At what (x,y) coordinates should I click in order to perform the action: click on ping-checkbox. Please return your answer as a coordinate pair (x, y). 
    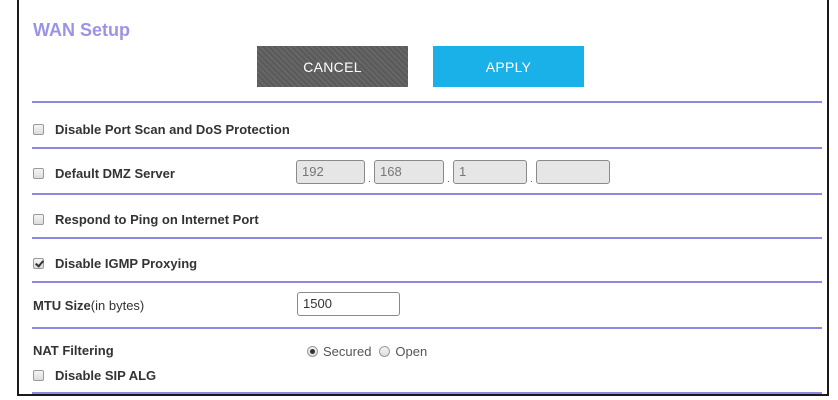
    Looking at the image, I should click on (38, 219).